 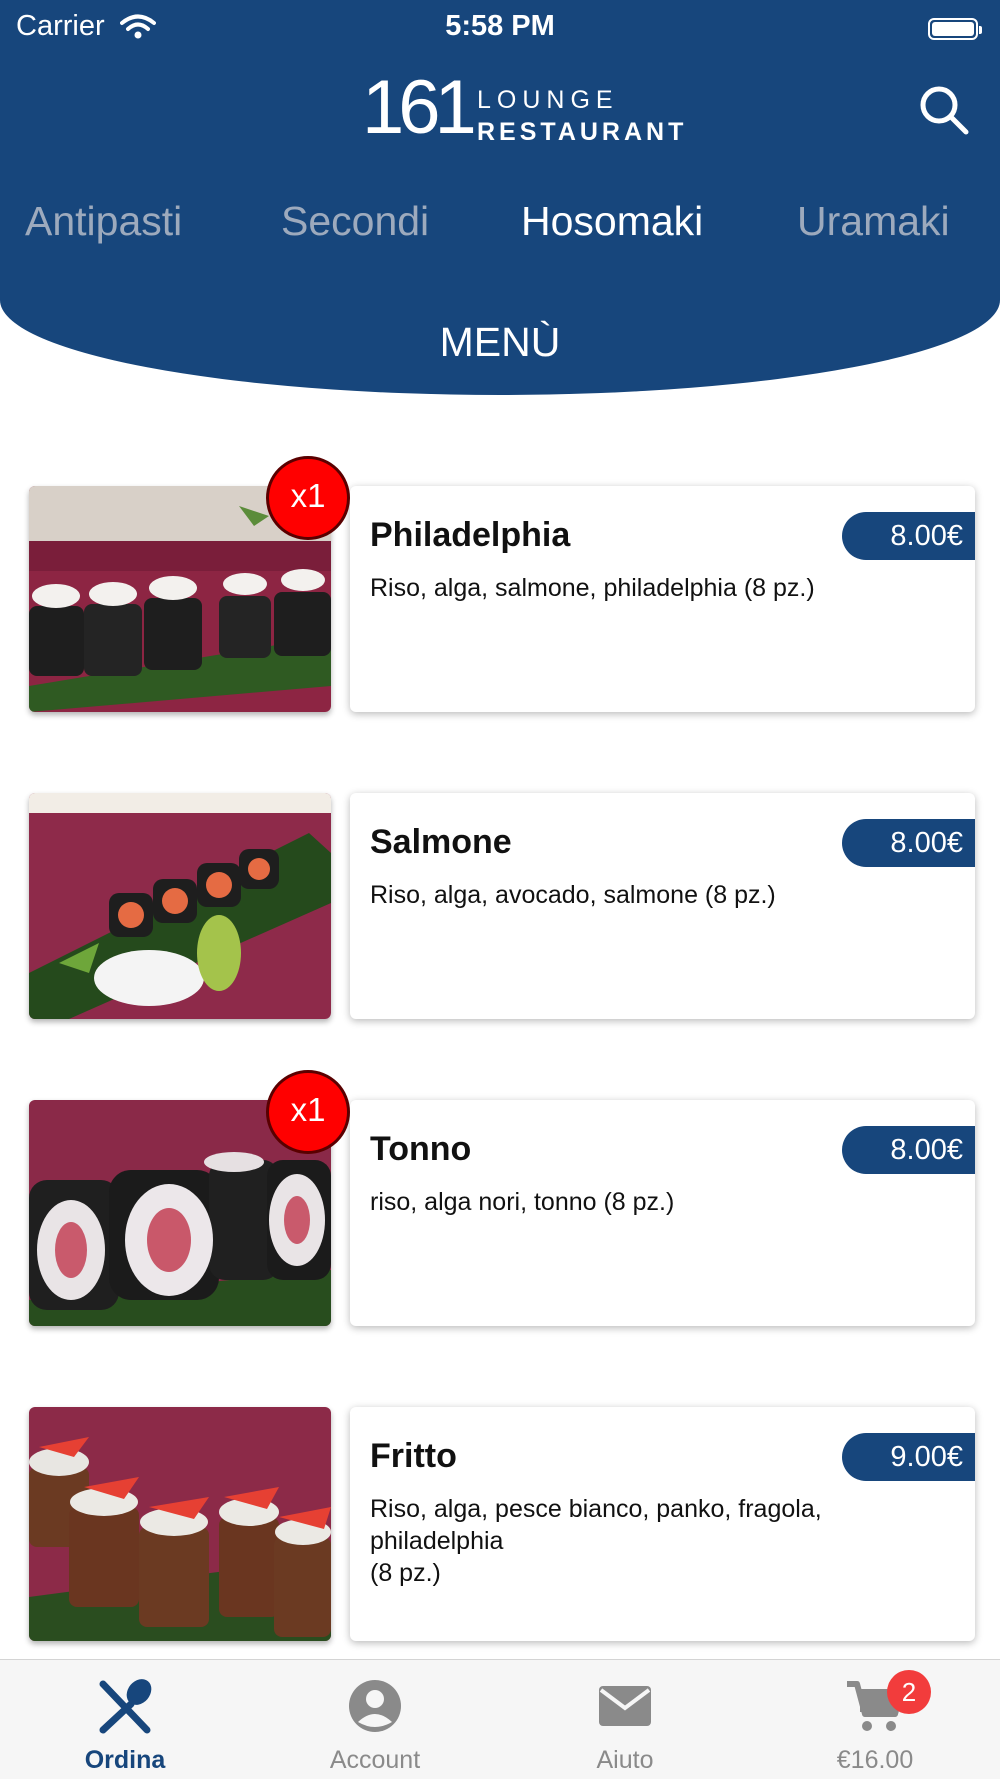 What do you see at coordinates (413, 1456) in the screenshot?
I see `item-name: Fritto` at bounding box center [413, 1456].